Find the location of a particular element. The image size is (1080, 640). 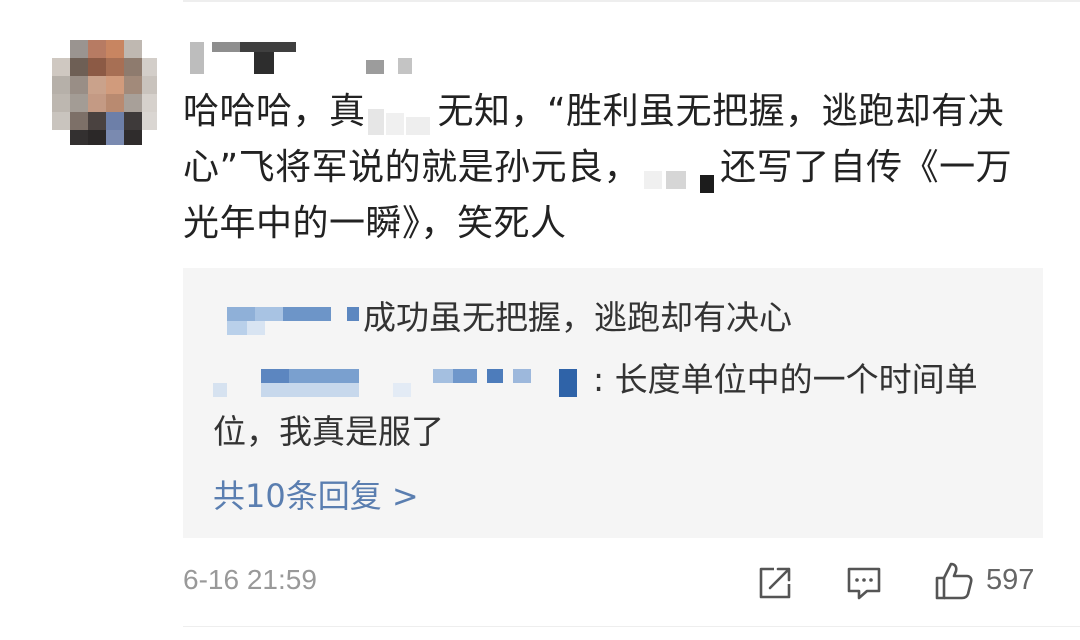

avatar is located at coordinates (104, 92).